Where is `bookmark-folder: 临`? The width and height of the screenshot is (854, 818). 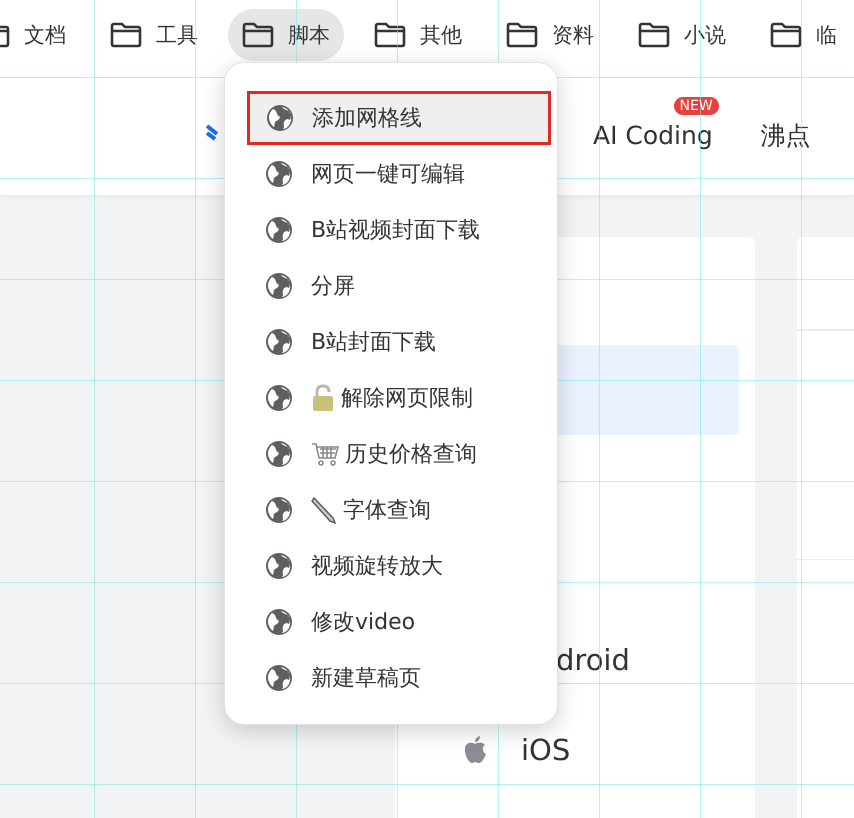
bookmark-folder: 临 is located at coordinates (803, 35).